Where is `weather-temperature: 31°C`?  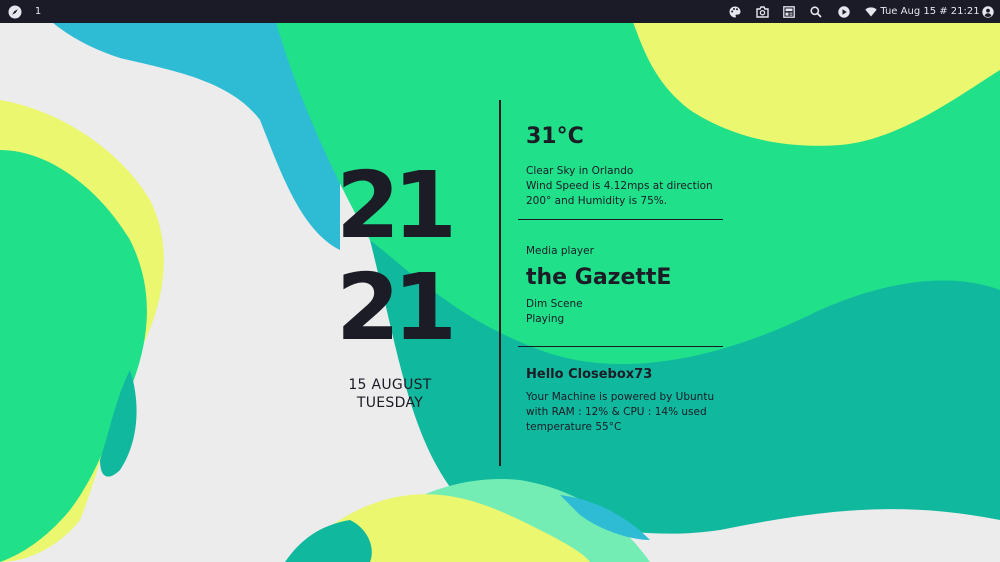
weather-temperature: 31°C is located at coordinates (555, 136).